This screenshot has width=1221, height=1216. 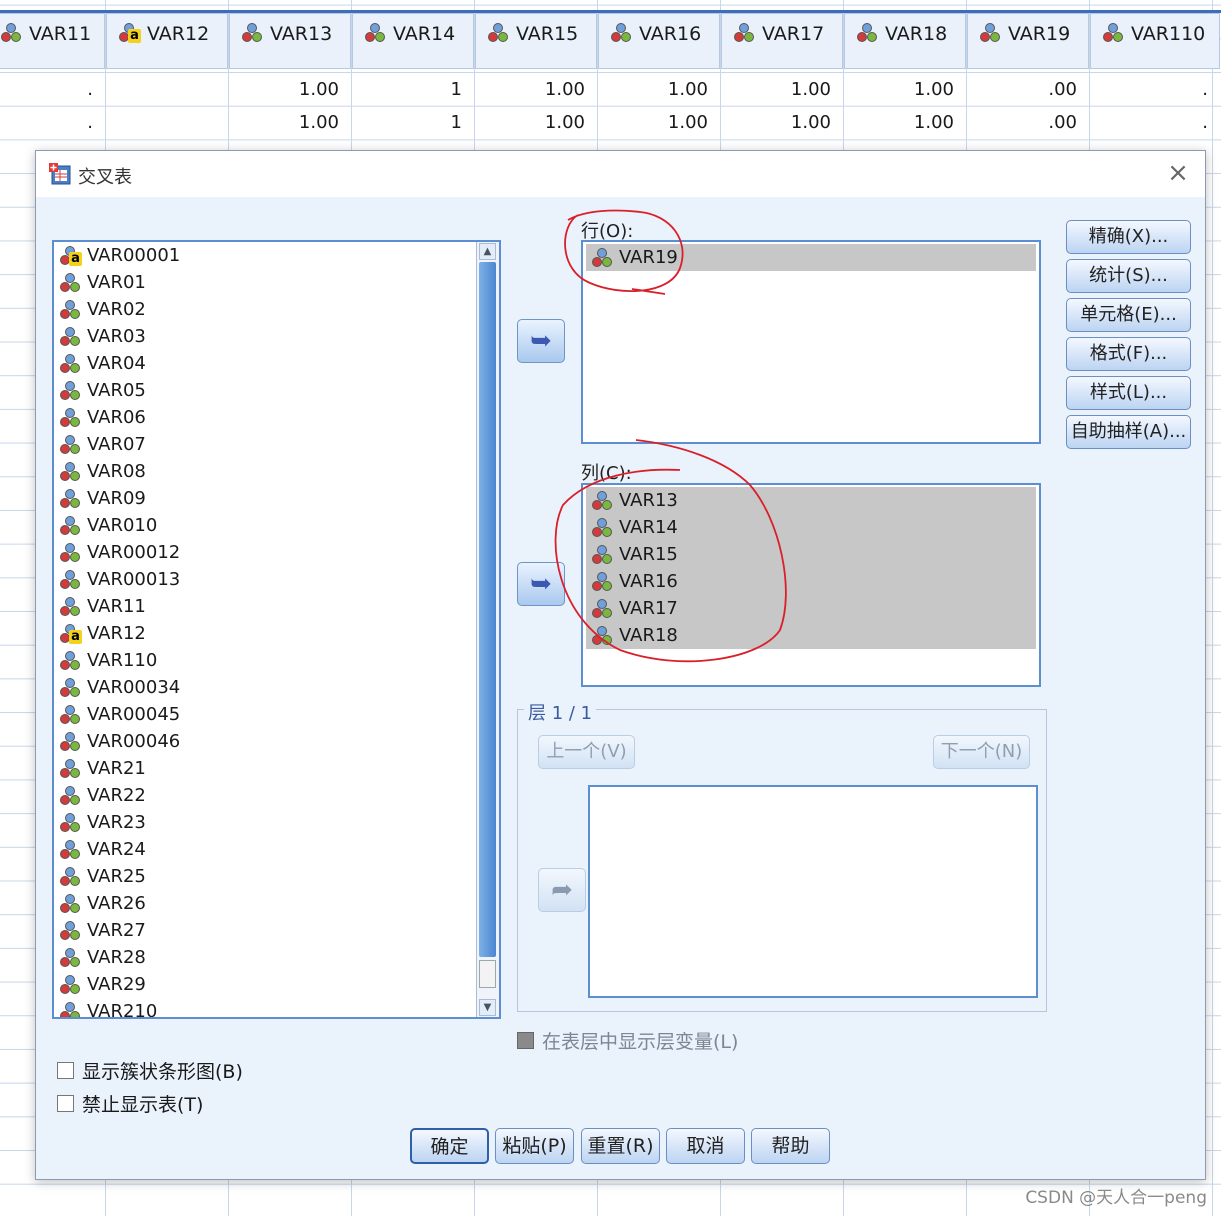 I want to click on variable-list-item: a VAR00001, so click(x=276, y=255).